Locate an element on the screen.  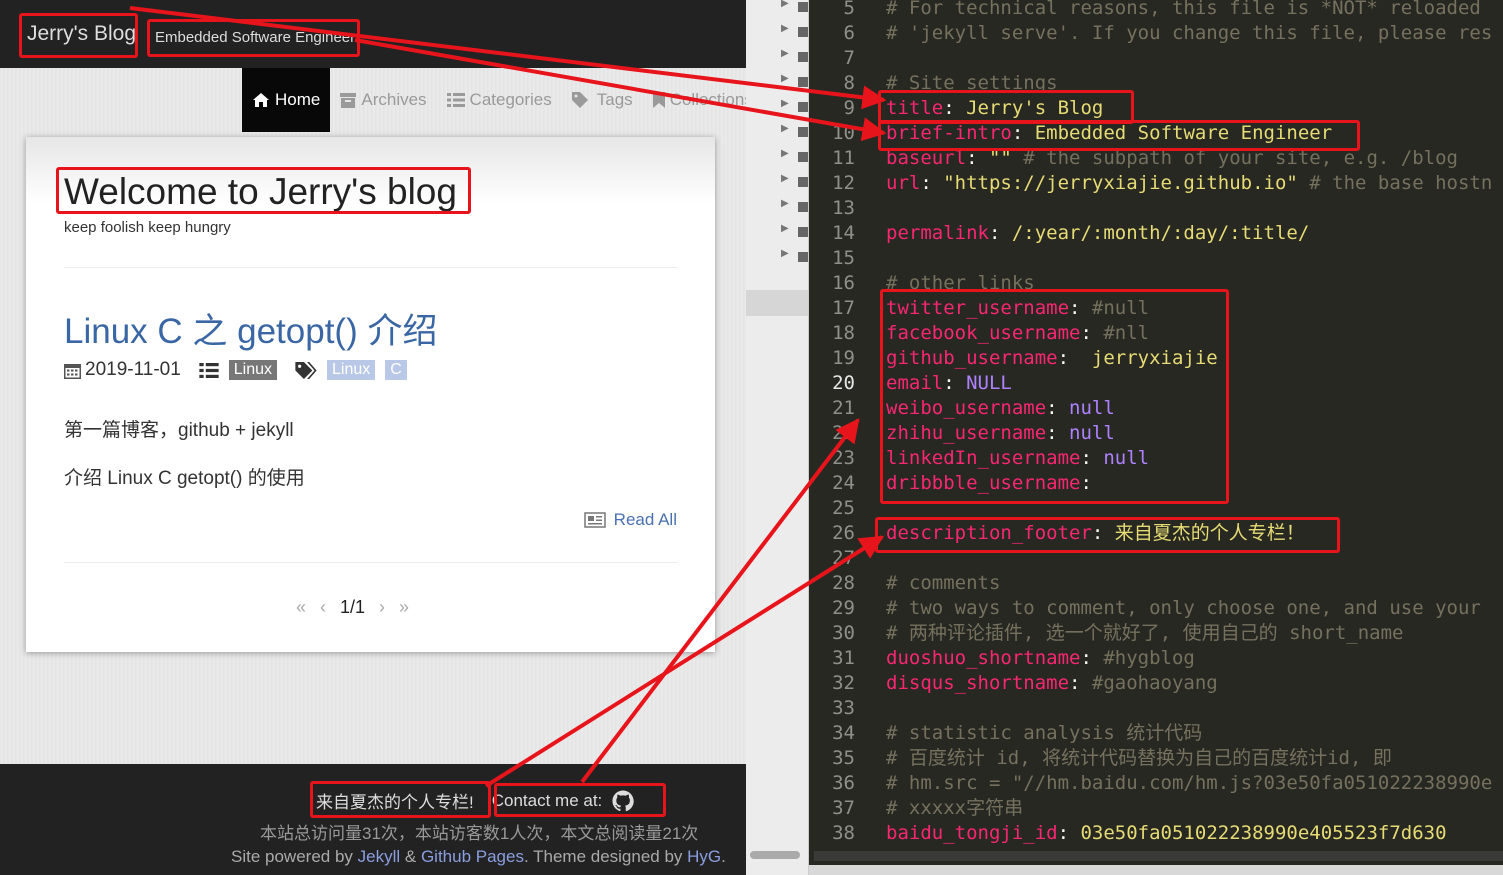
line-number: 29 is located at coordinates (843, 608).